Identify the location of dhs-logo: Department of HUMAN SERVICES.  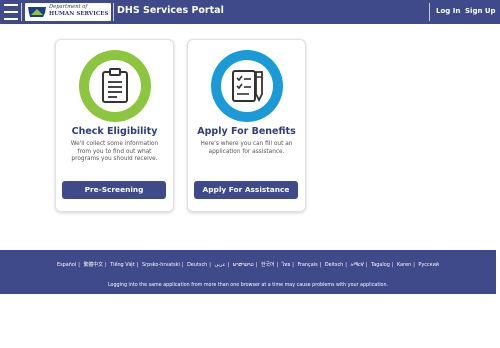
(68, 12).